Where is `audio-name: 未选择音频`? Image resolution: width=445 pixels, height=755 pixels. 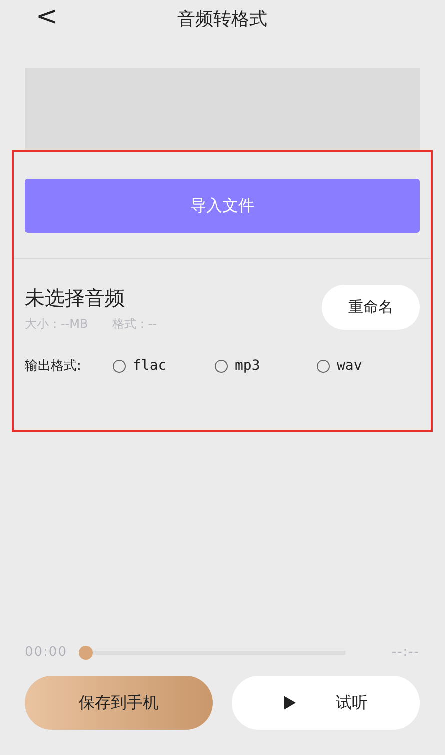
audio-name: 未选择音频 is located at coordinates (75, 298).